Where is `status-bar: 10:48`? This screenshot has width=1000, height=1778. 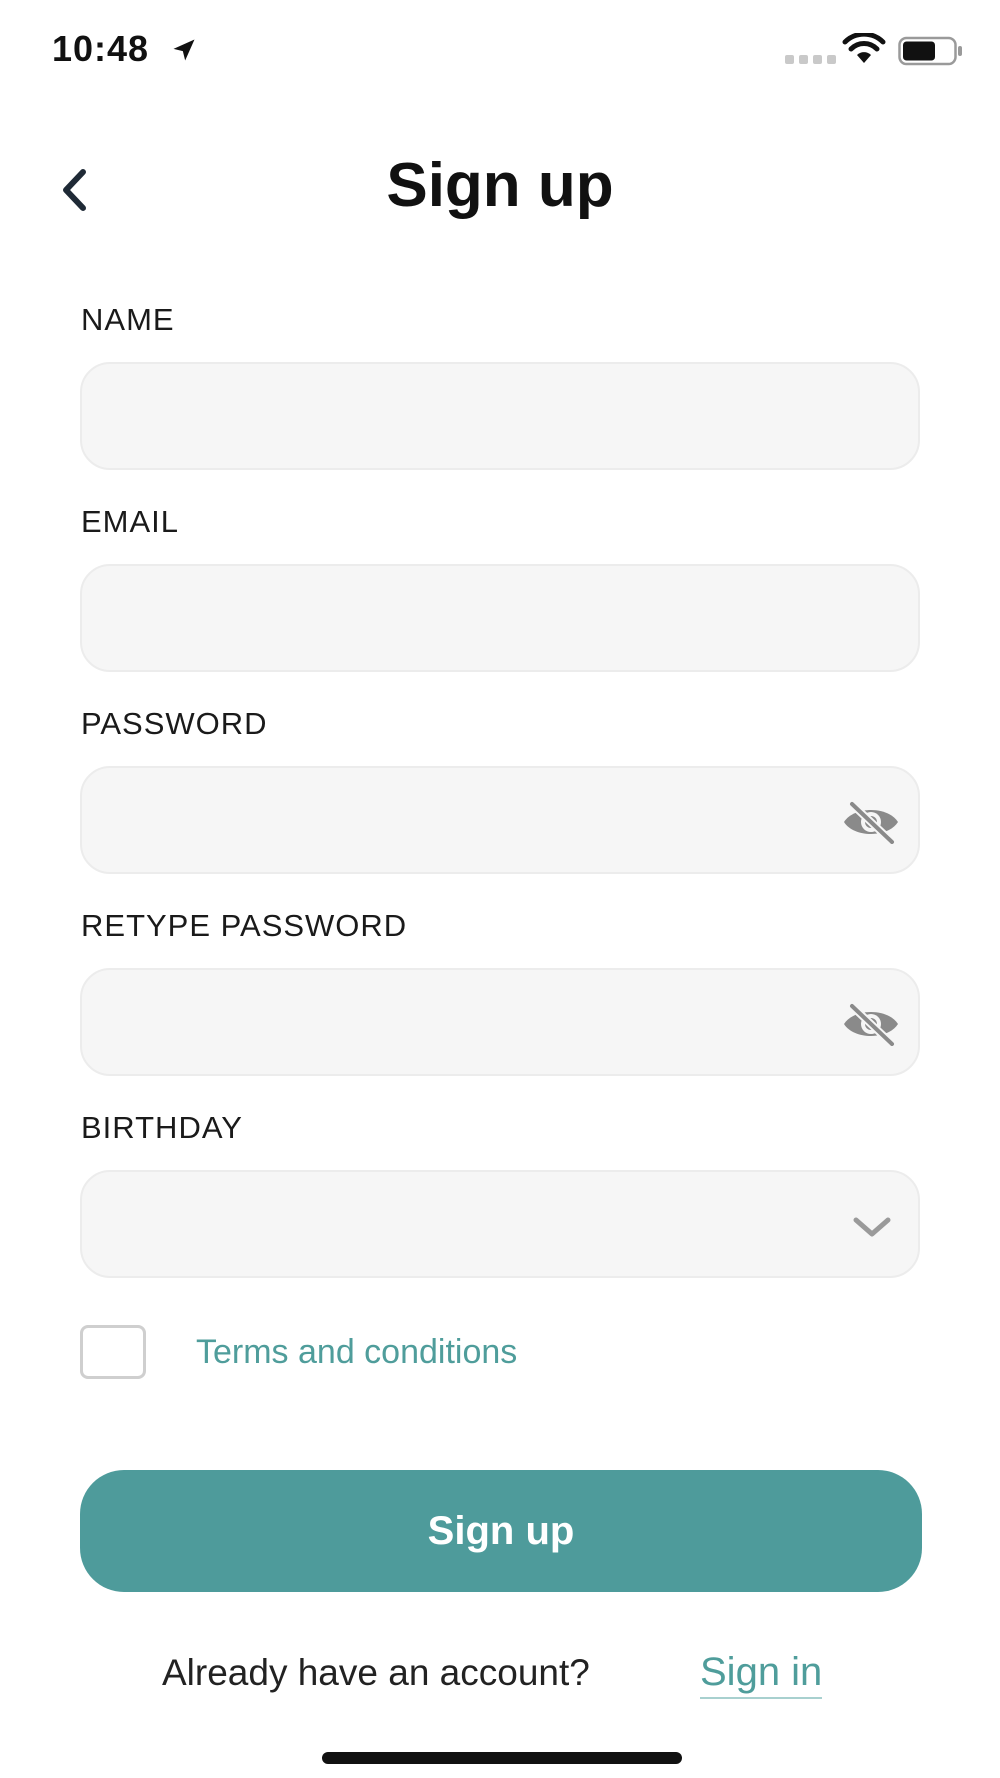 status-bar: 10:48 is located at coordinates (500, 50).